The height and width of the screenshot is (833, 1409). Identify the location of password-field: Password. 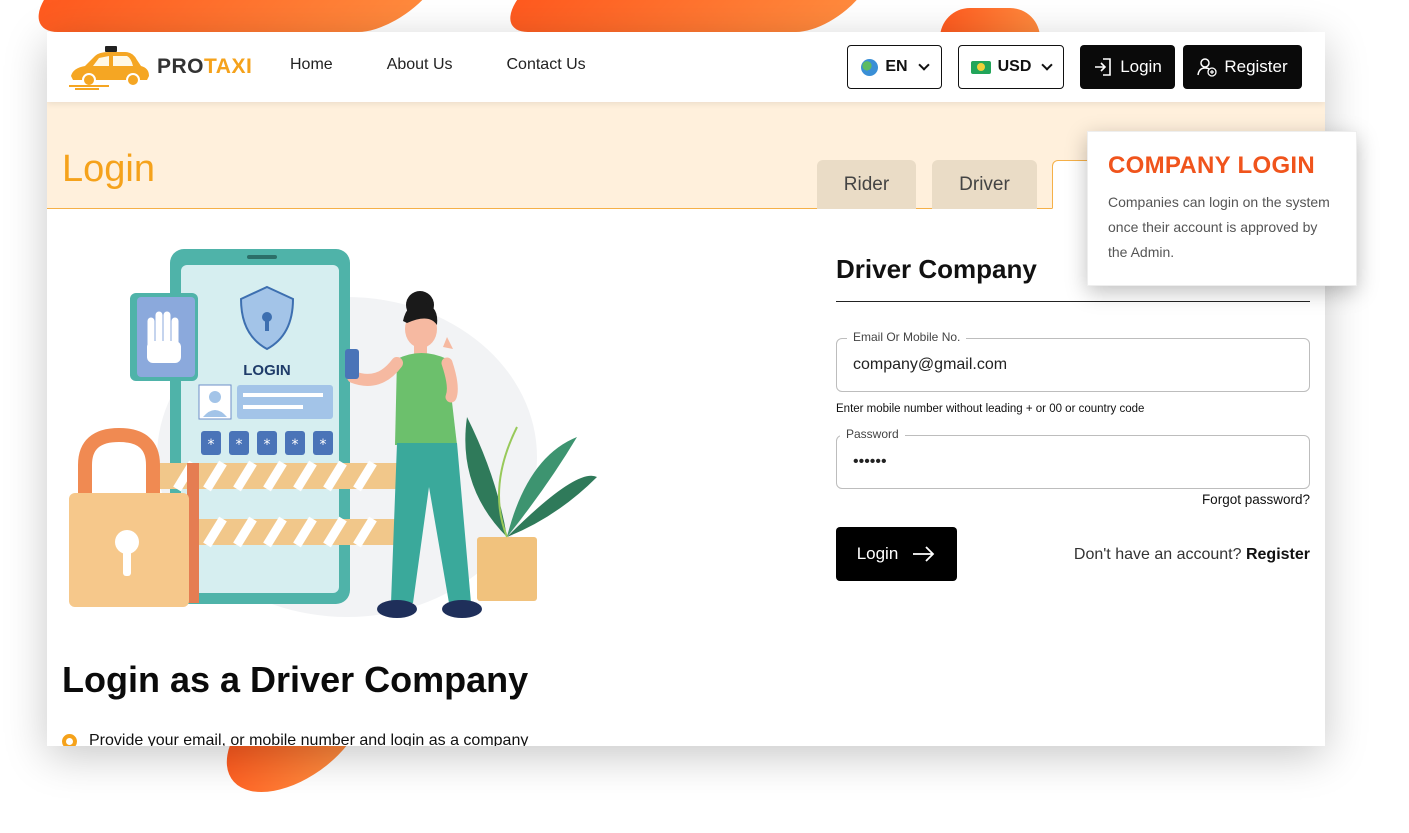
(1073, 458).